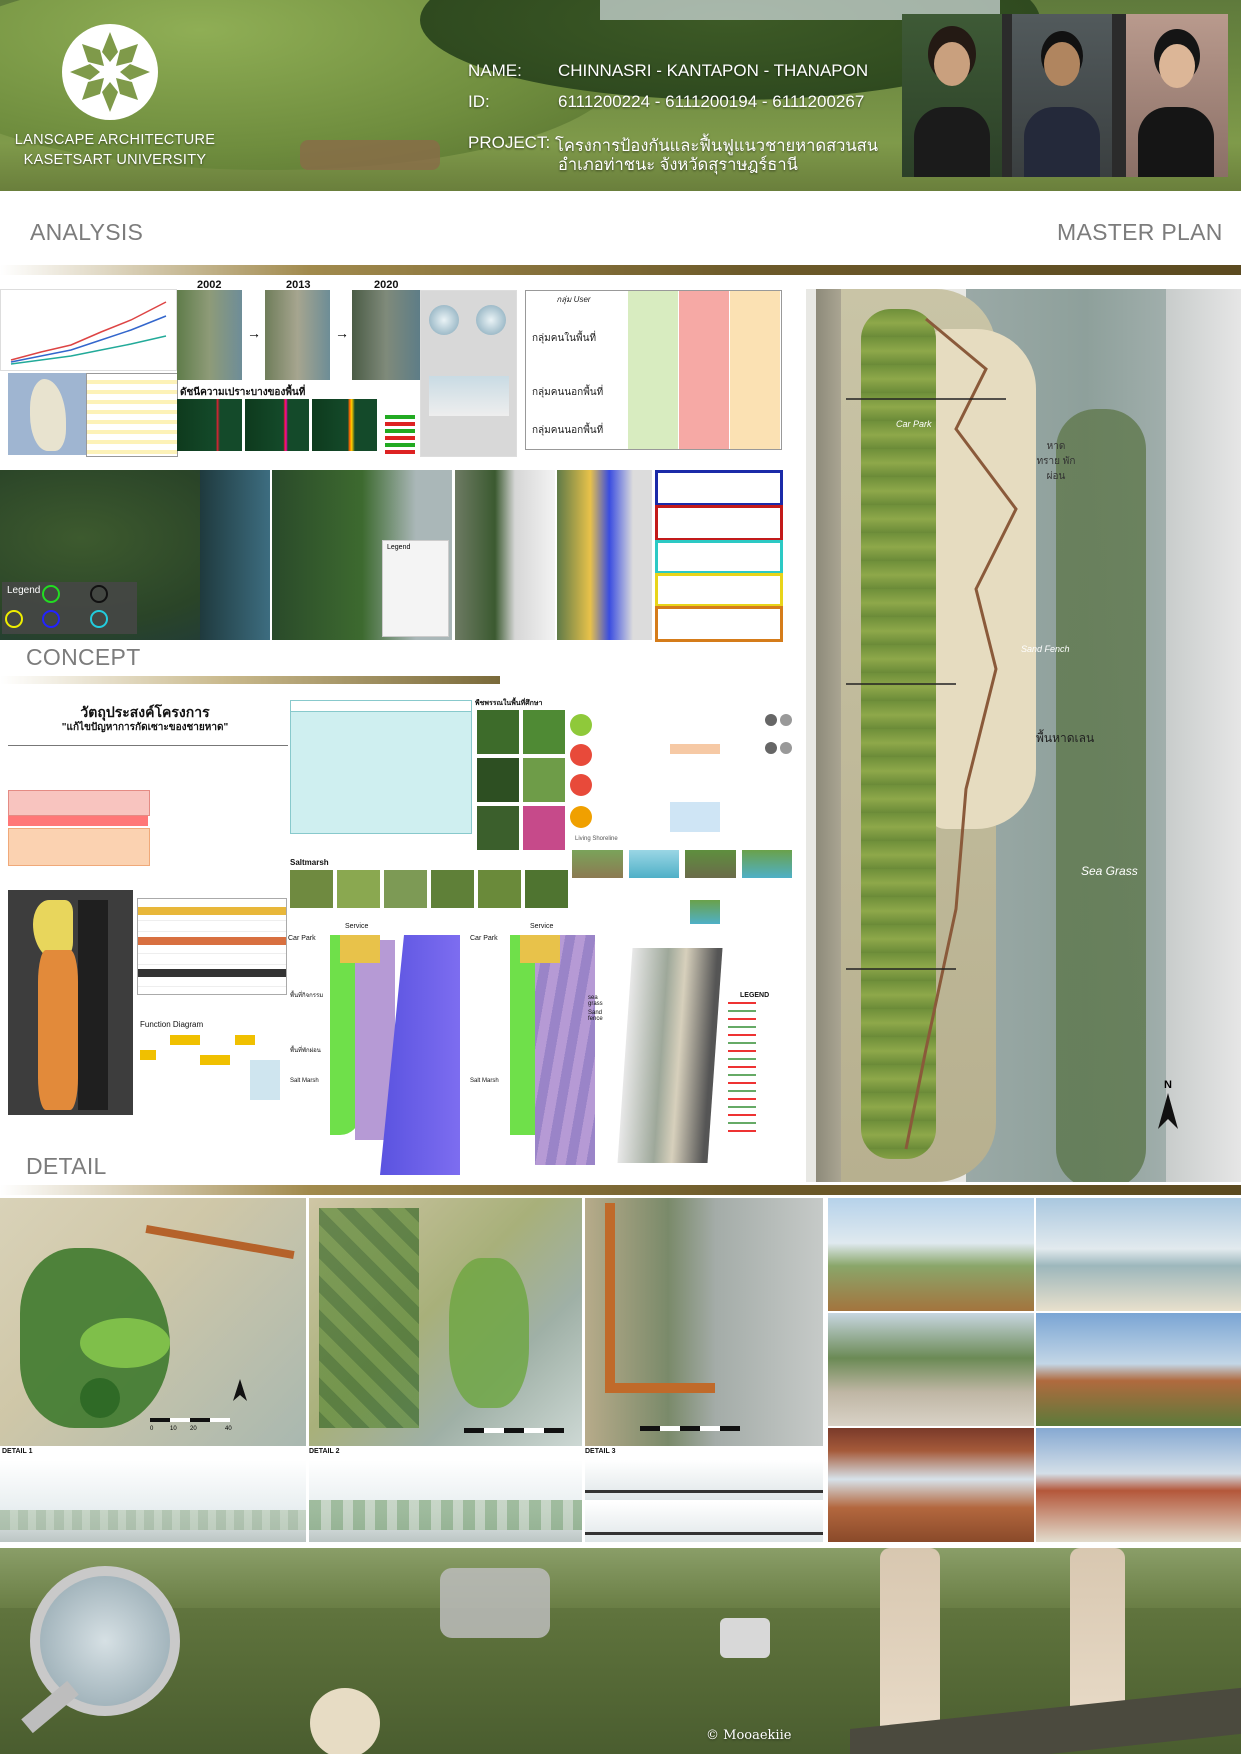 This screenshot has height=1754, width=1241. Describe the element at coordinates (704, 1480) in the screenshot. I see `section-elevation-3a` at that location.